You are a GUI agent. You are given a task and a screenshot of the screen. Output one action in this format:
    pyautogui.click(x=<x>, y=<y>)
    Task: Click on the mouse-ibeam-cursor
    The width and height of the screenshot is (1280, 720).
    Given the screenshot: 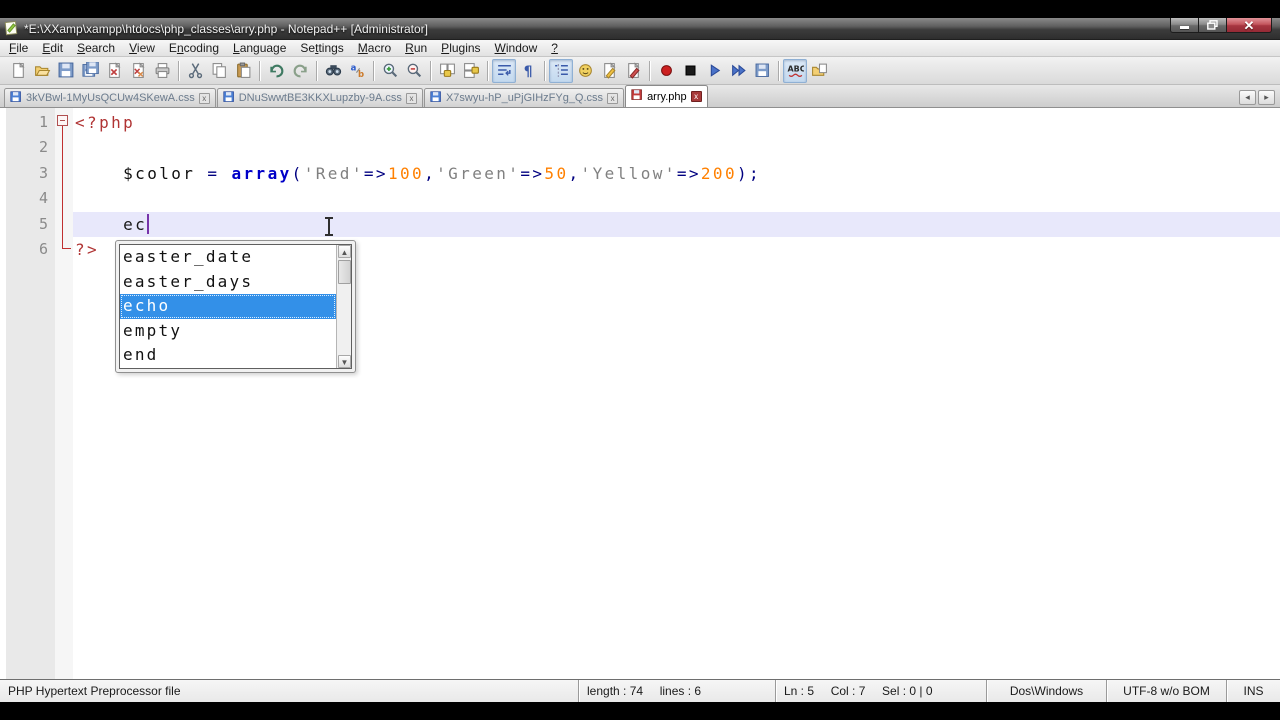 What is the action you would take?
    pyautogui.click(x=329, y=226)
    